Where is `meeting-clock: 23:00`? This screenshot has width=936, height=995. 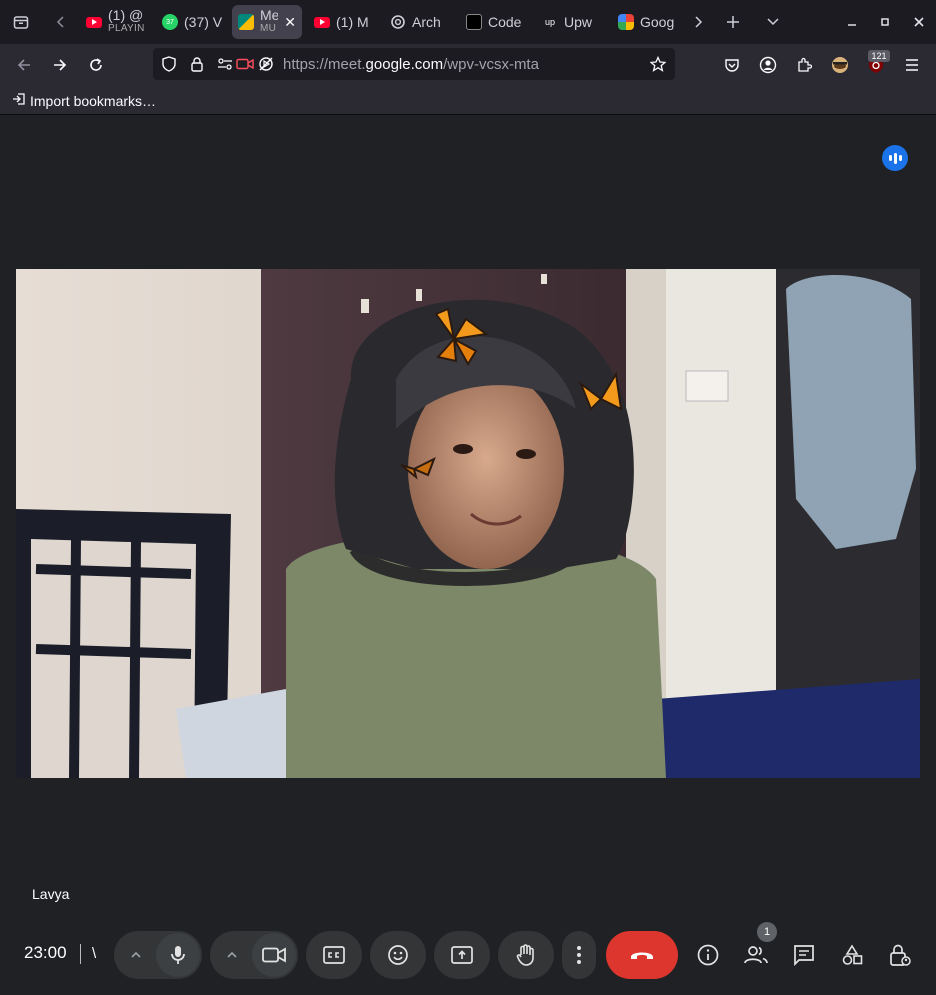
meeting-clock: 23:00 is located at coordinates (45, 953).